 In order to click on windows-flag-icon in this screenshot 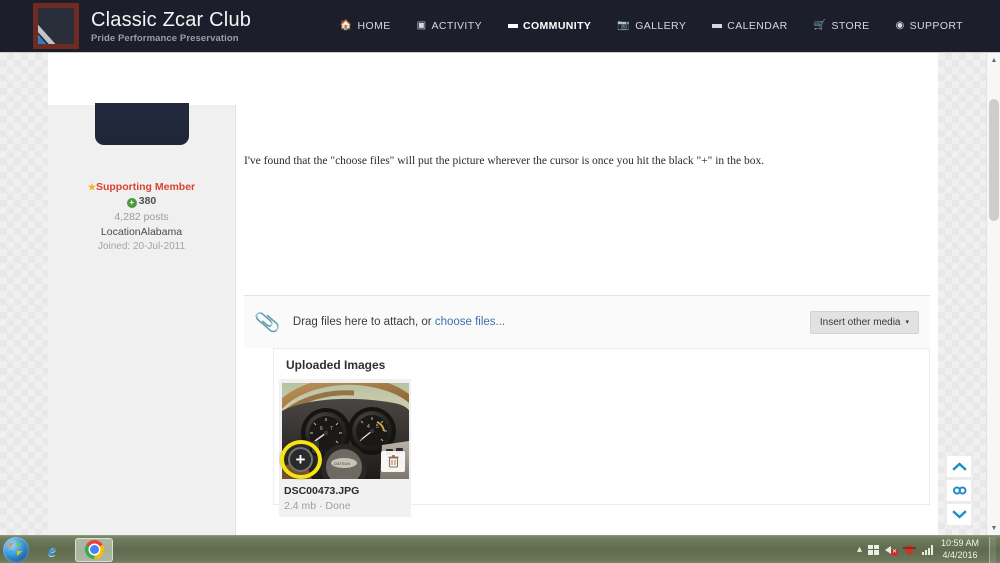, I will do `click(873, 549)`.